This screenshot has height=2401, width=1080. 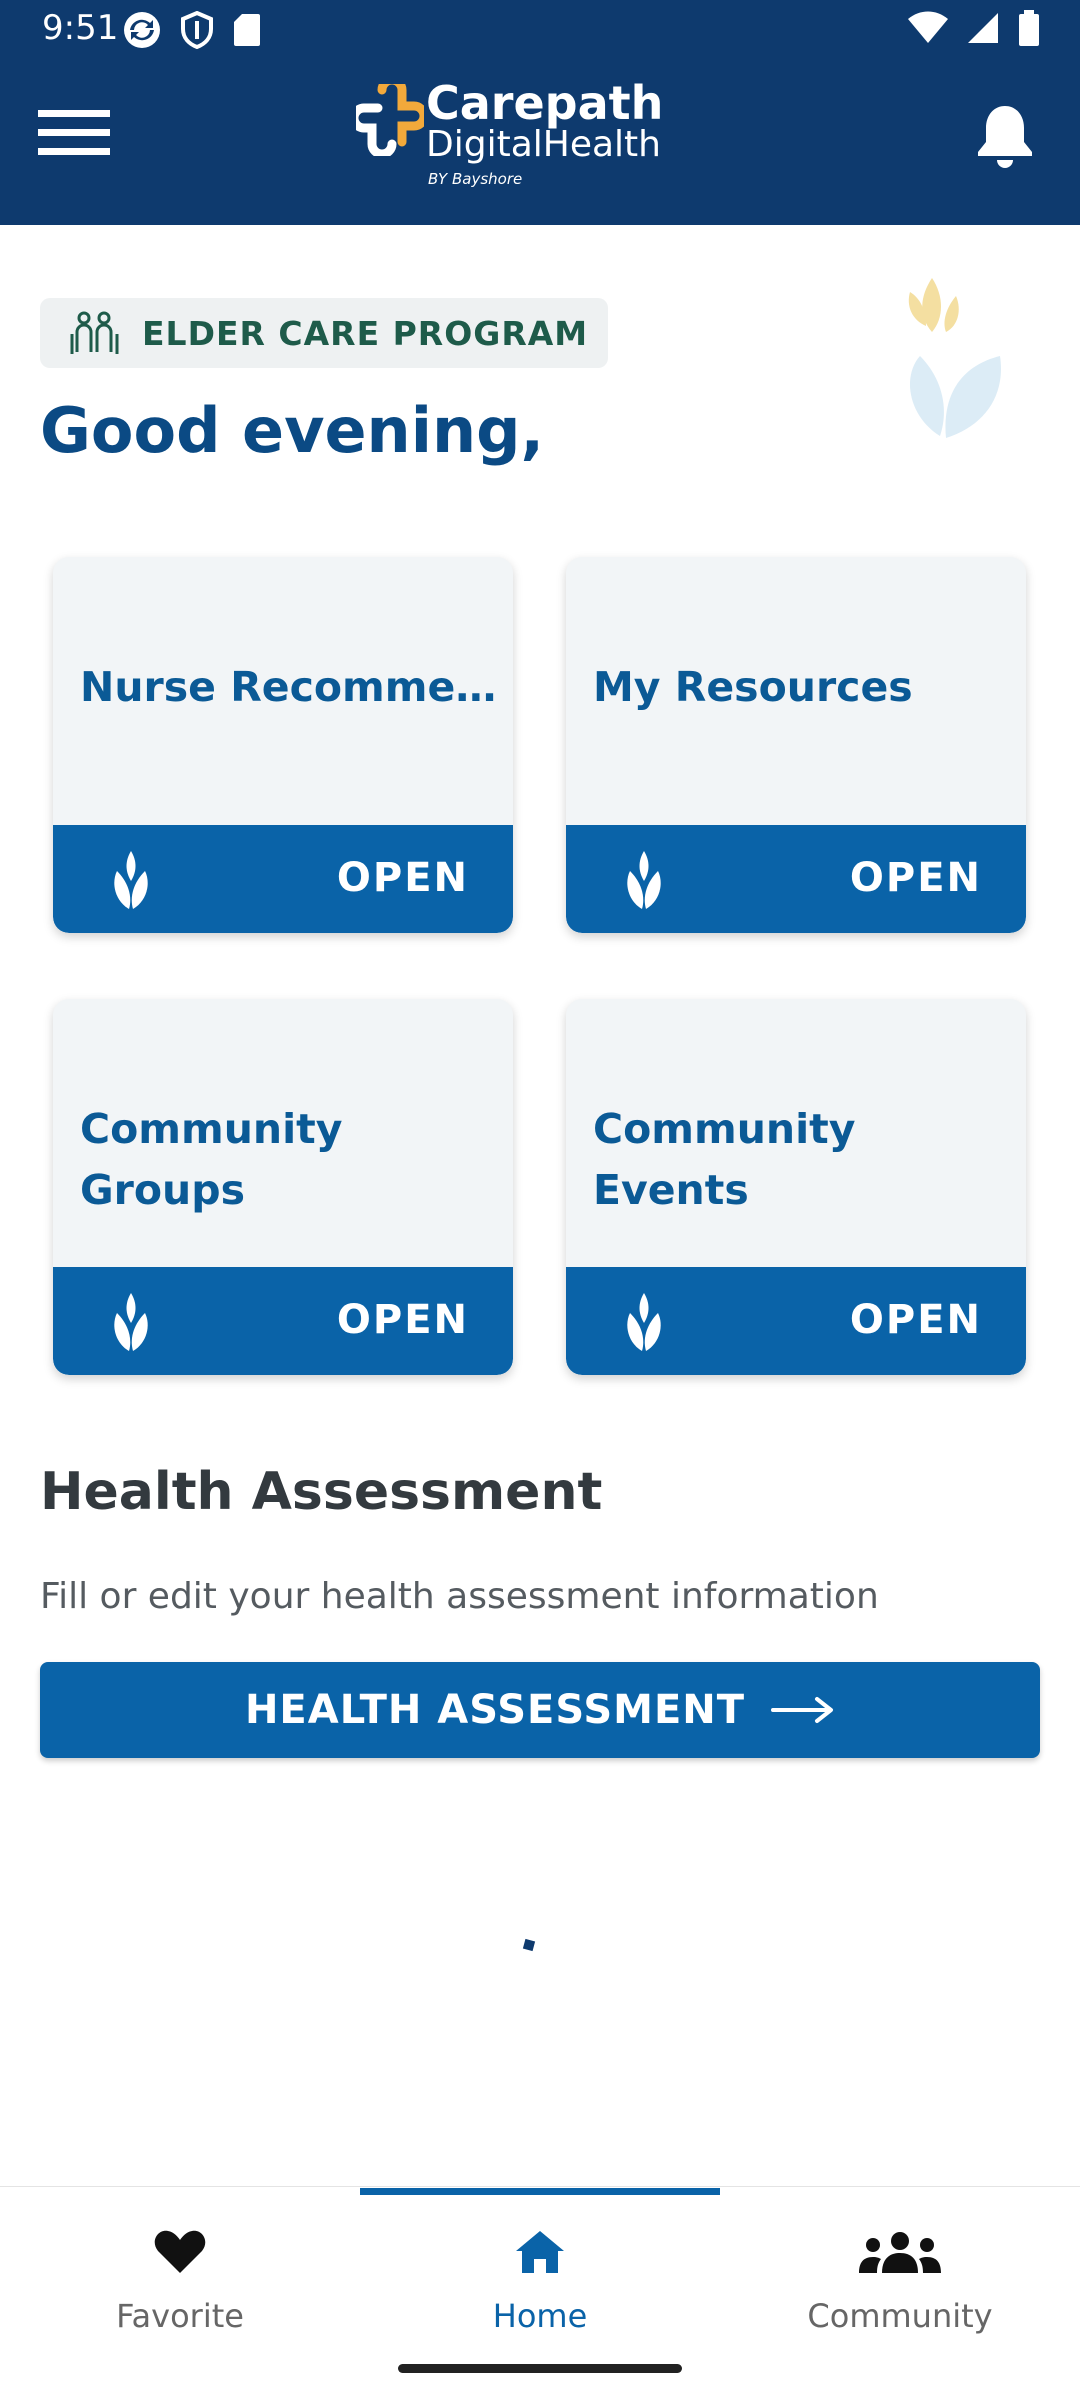 What do you see at coordinates (954, 358) in the screenshot?
I see `leaf-decoration-icon` at bounding box center [954, 358].